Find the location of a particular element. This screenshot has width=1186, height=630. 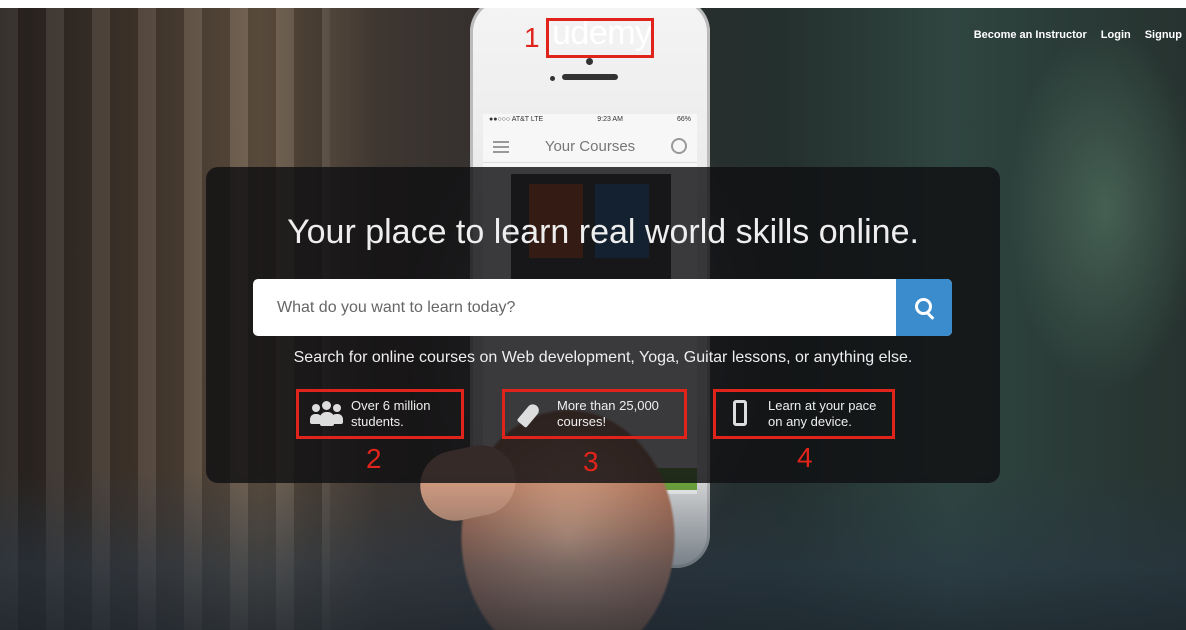

annotation-number-4: 4 is located at coordinates (805, 457).